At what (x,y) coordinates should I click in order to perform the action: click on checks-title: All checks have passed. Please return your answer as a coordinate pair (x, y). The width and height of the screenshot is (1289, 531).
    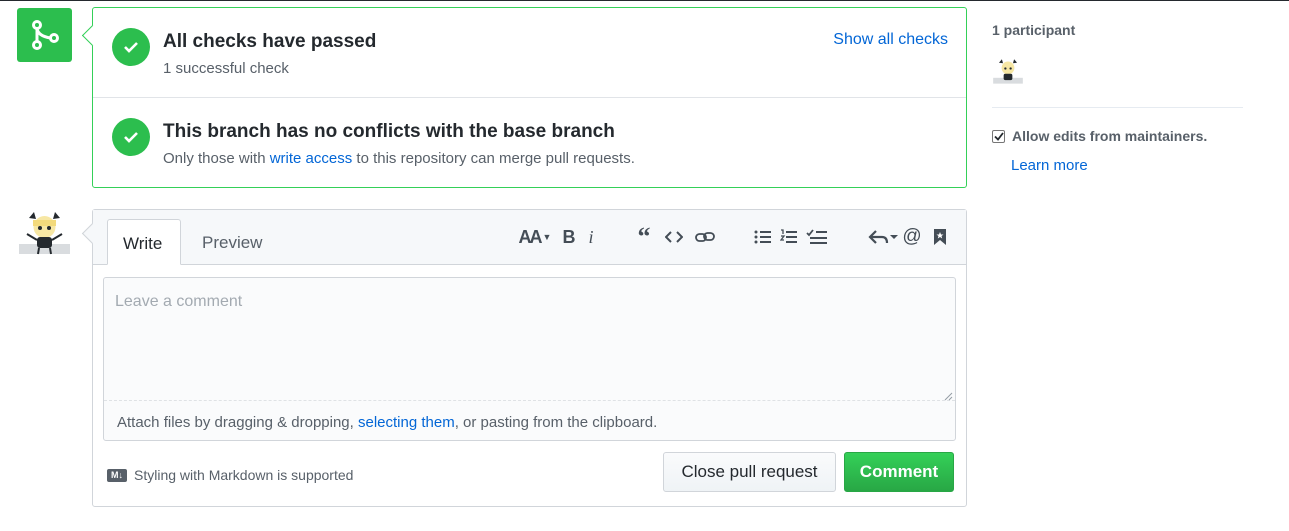
    Looking at the image, I should click on (270, 41).